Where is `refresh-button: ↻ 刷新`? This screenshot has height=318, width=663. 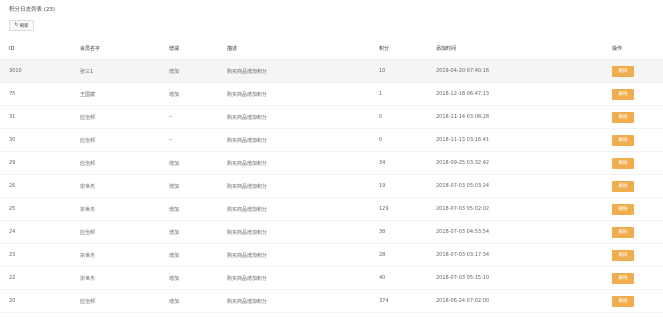 refresh-button: ↻ 刷新 is located at coordinates (21, 25).